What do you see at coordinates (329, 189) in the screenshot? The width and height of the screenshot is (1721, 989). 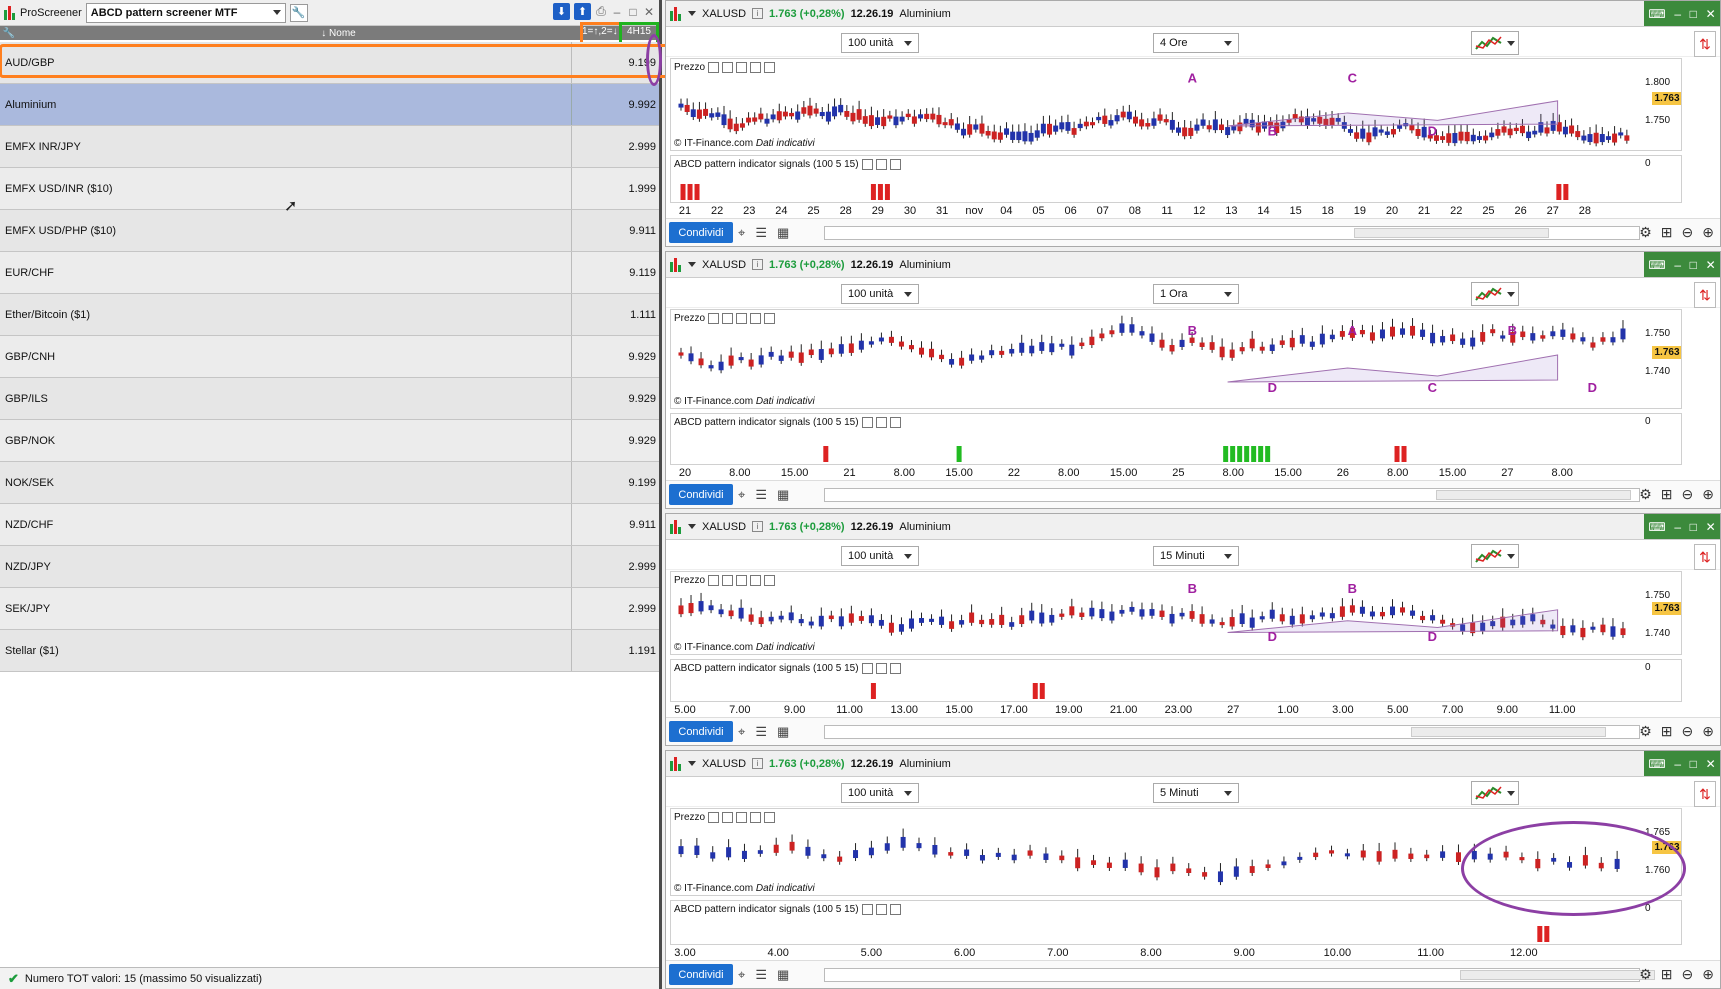 I see `table-row: EMFX USD/INR ($10) 1.999` at bounding box center [329, 189].